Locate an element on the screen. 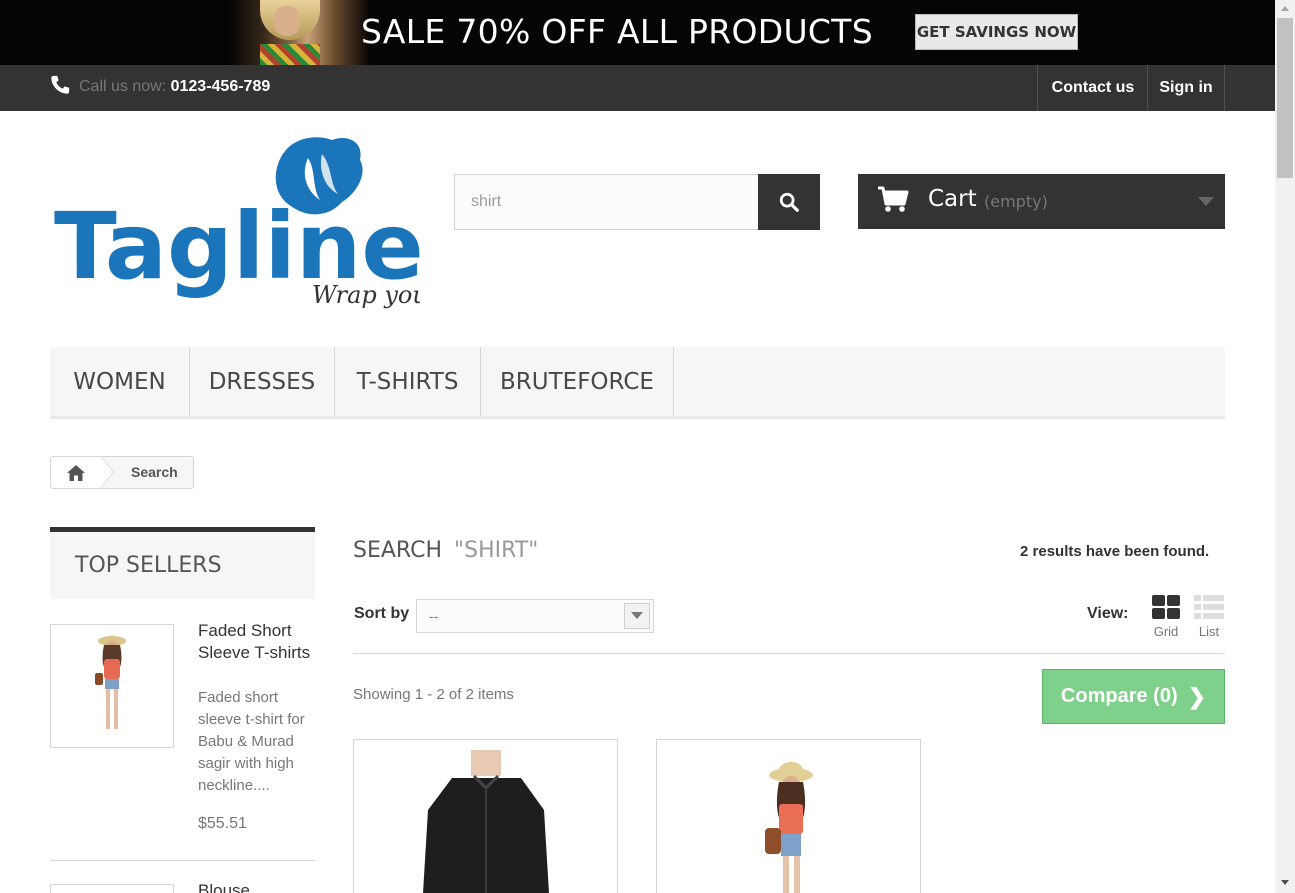 The image size is (1295, 893). model-image is located at coordinates (110, 682).